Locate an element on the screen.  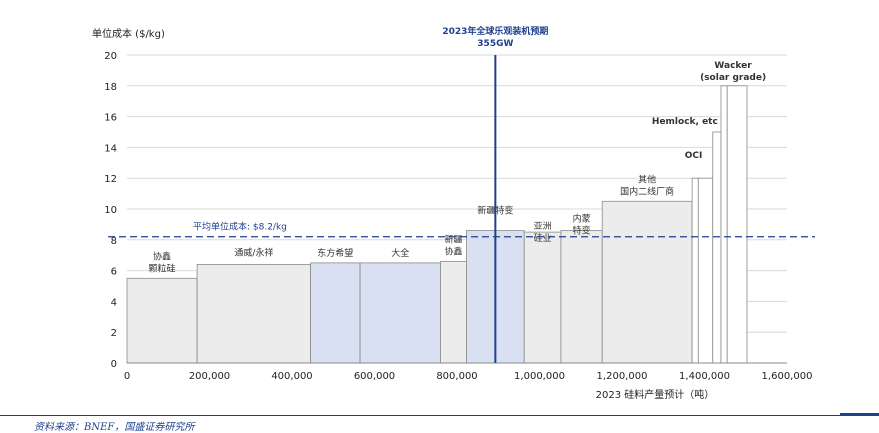
x-tick-label: 400,000 is located at coordinates (291, 376).